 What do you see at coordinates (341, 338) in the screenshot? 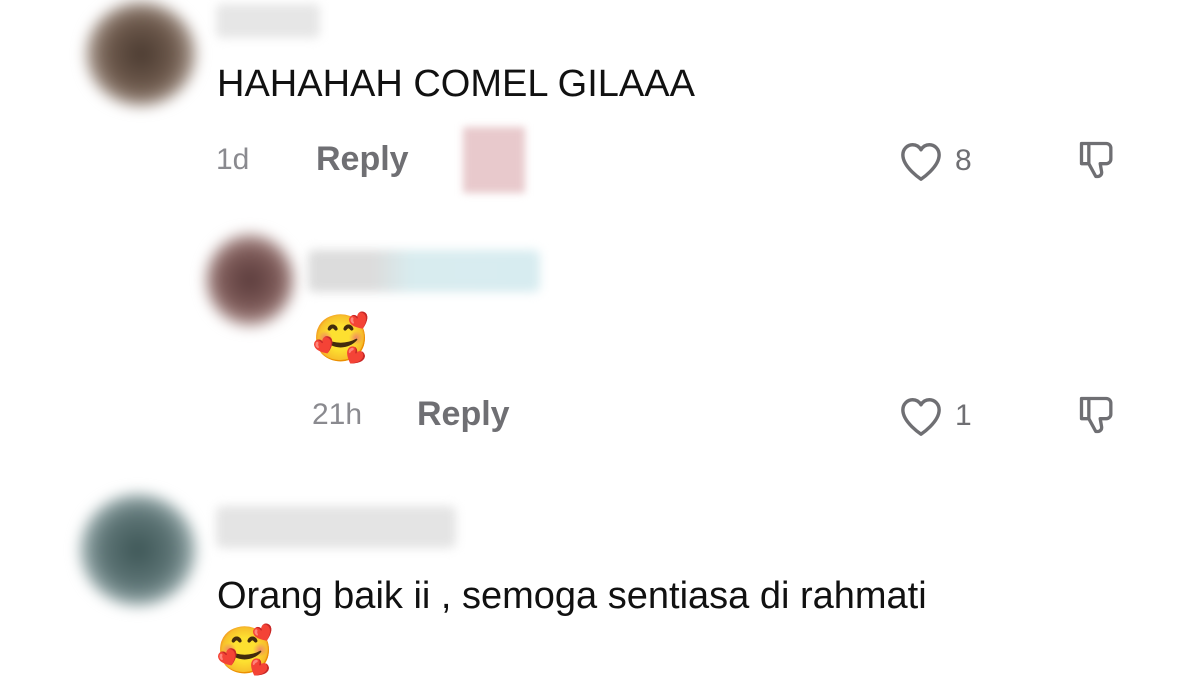
I see `comment-text: 🥰` at bounding box center [341, 338].